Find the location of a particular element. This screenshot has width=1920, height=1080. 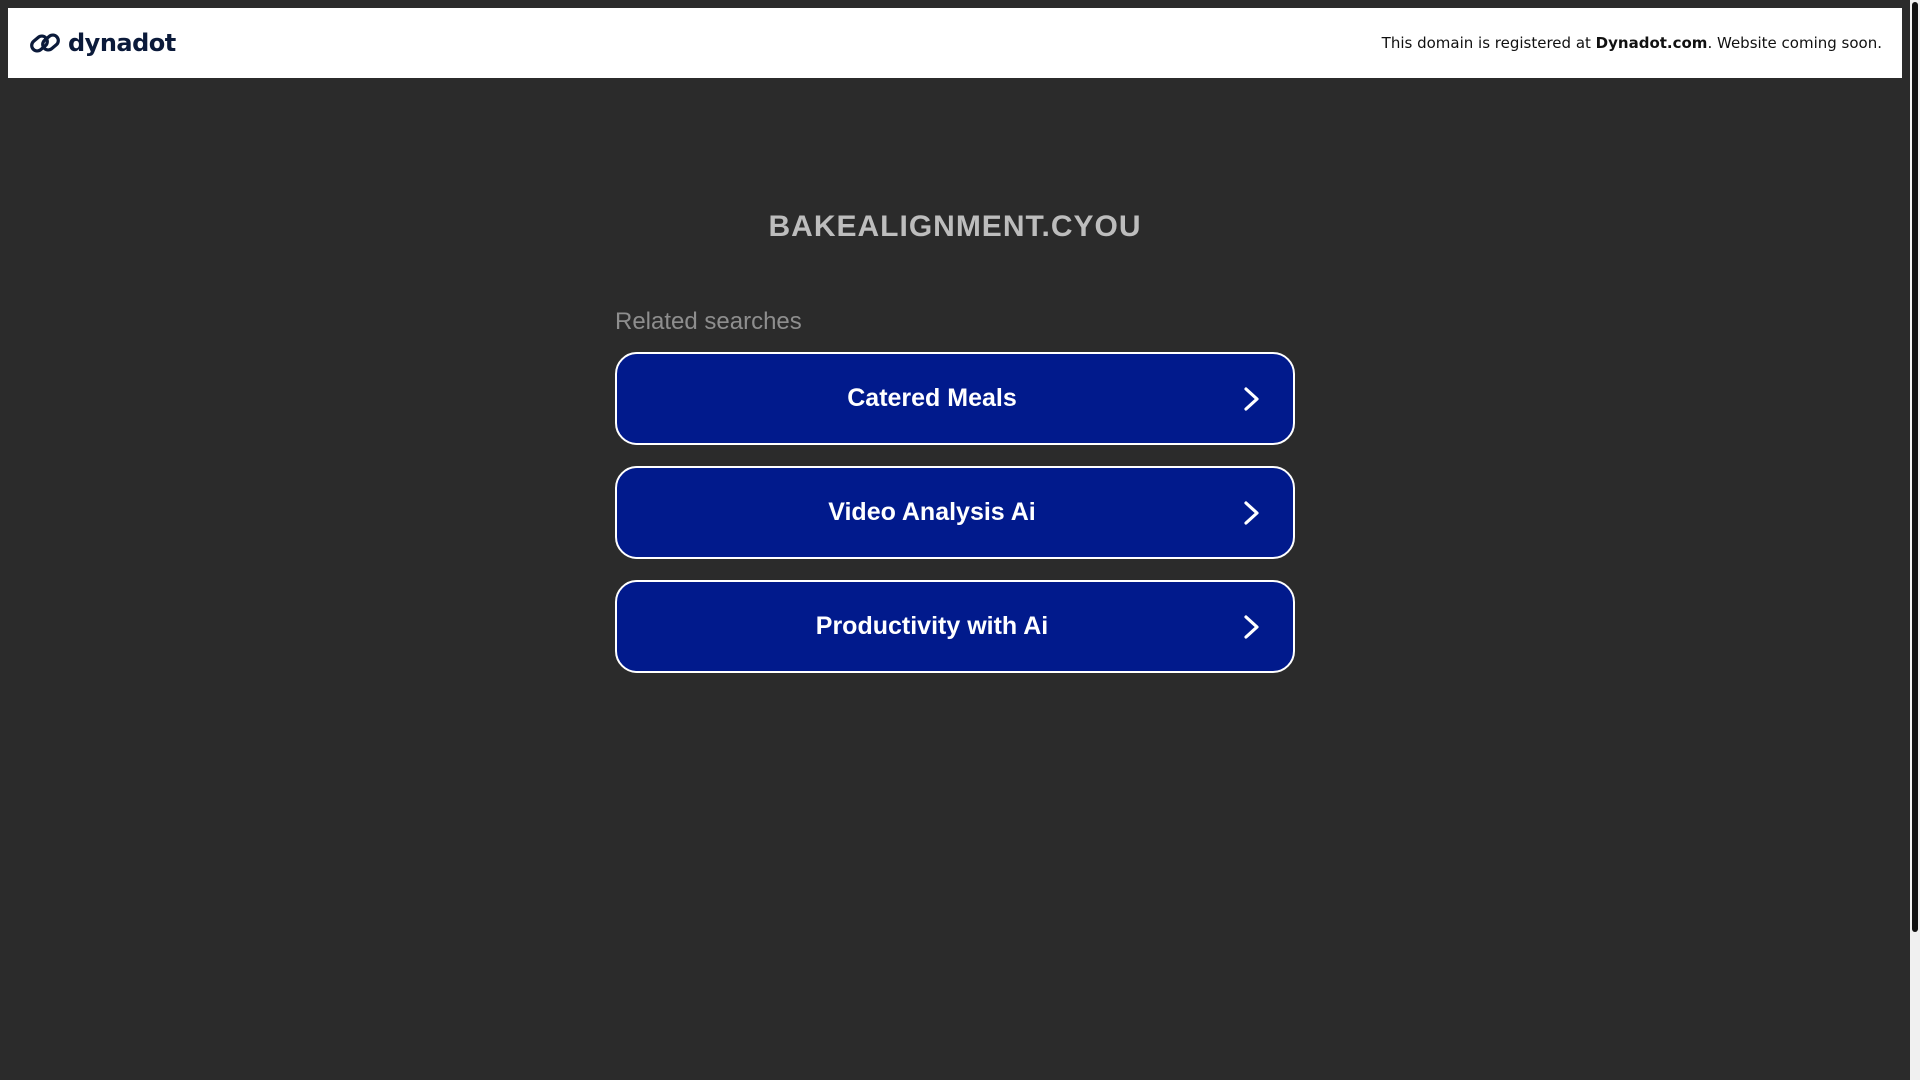

scrollbar-thumb is located at coordinates (1915, 467).